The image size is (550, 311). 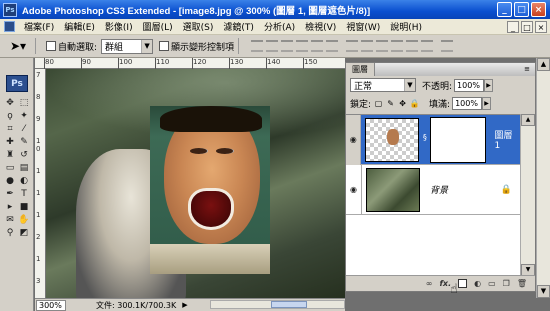 What do you see at coordinates (24, 193) in the screenshot?
I see `type-tool-icon: T` at bounding box center [24, 193].